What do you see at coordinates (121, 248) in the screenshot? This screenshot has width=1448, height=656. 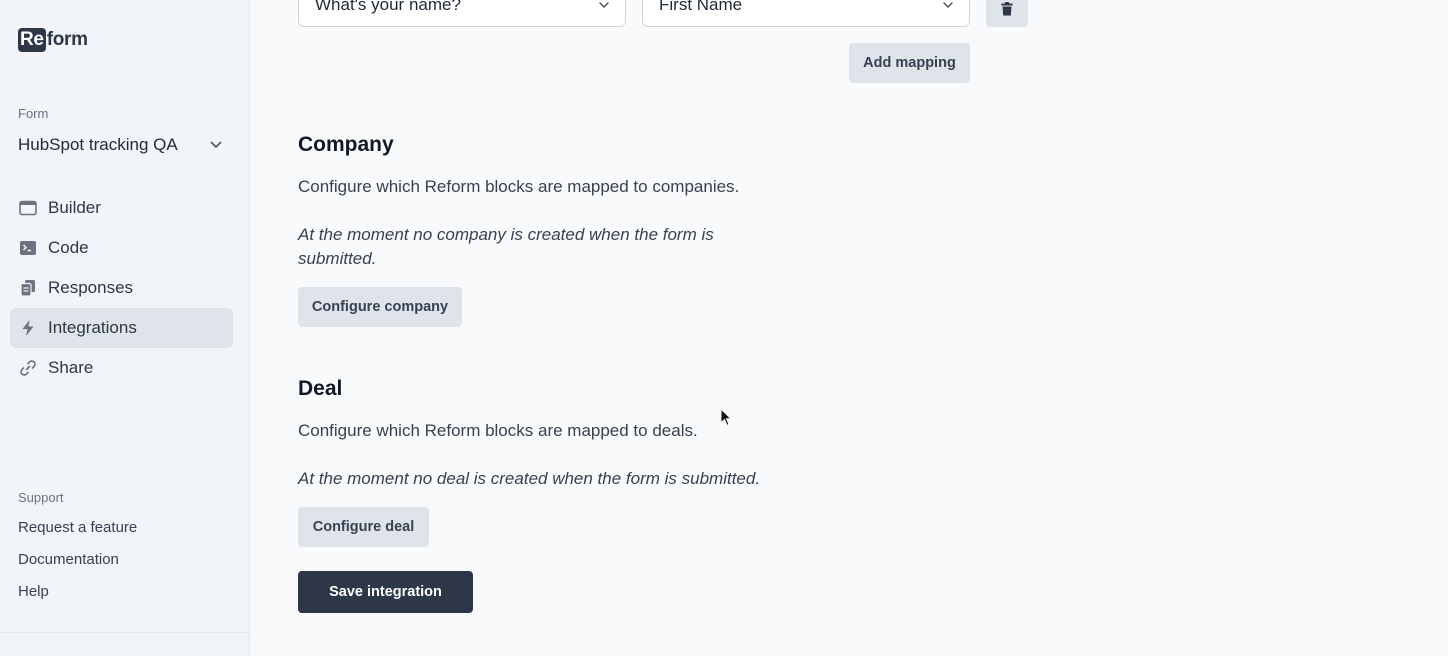 I see `sidebar-item-code: Code` at bounding box center [121, 248].